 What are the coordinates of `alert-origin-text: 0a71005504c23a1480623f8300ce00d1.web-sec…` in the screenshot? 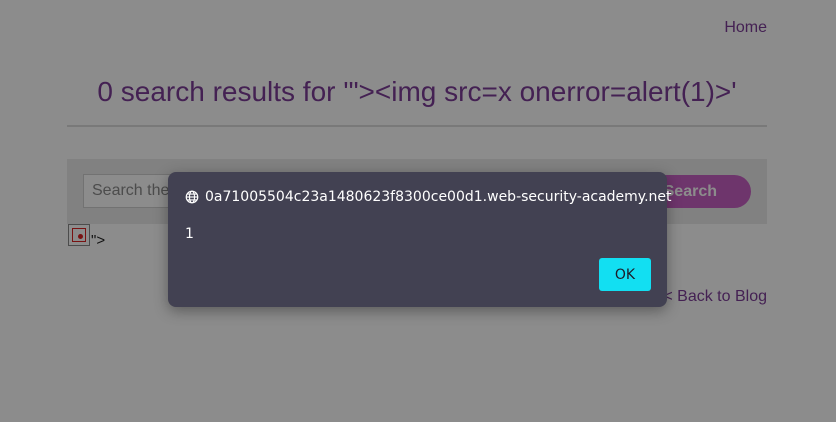 It's located at (438, 197).